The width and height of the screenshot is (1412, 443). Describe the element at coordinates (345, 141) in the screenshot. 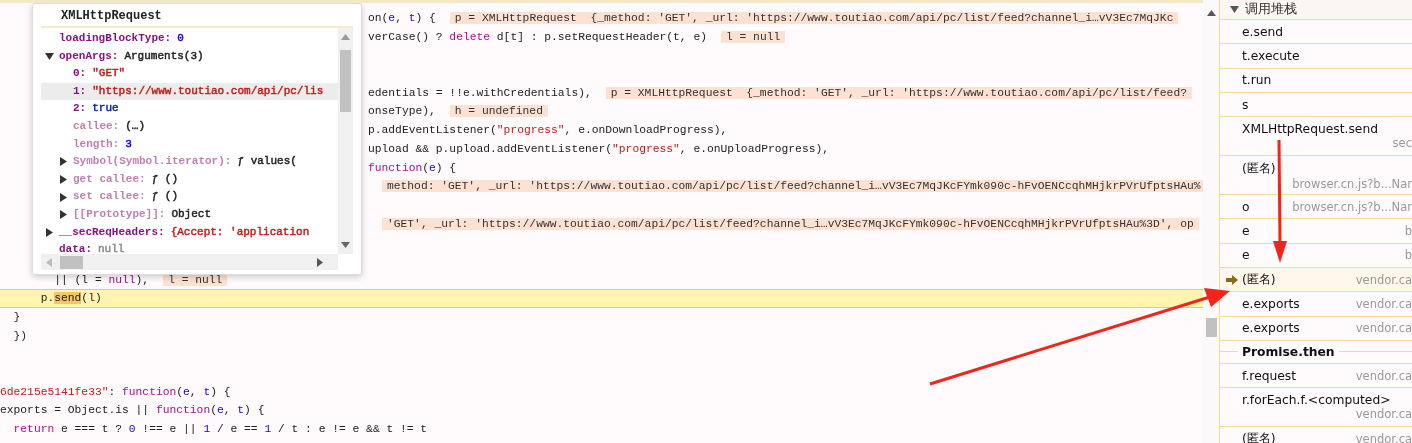

I see `vertical-scrollbar` at that location.